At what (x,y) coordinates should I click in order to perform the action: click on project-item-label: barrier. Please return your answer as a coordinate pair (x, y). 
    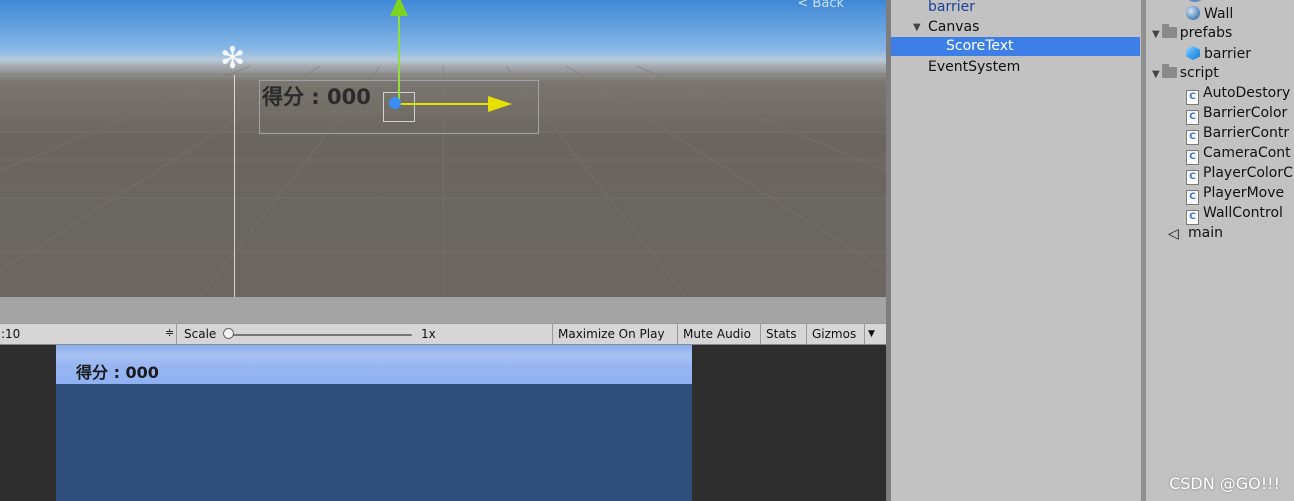
    Looking at the image, I should click on (1227, 54).